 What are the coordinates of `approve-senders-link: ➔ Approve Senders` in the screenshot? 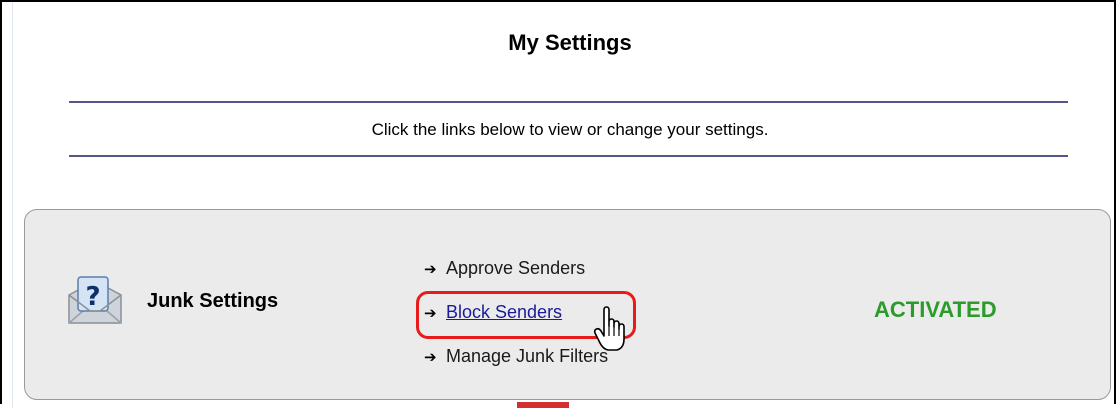 It's located at (504, 268).